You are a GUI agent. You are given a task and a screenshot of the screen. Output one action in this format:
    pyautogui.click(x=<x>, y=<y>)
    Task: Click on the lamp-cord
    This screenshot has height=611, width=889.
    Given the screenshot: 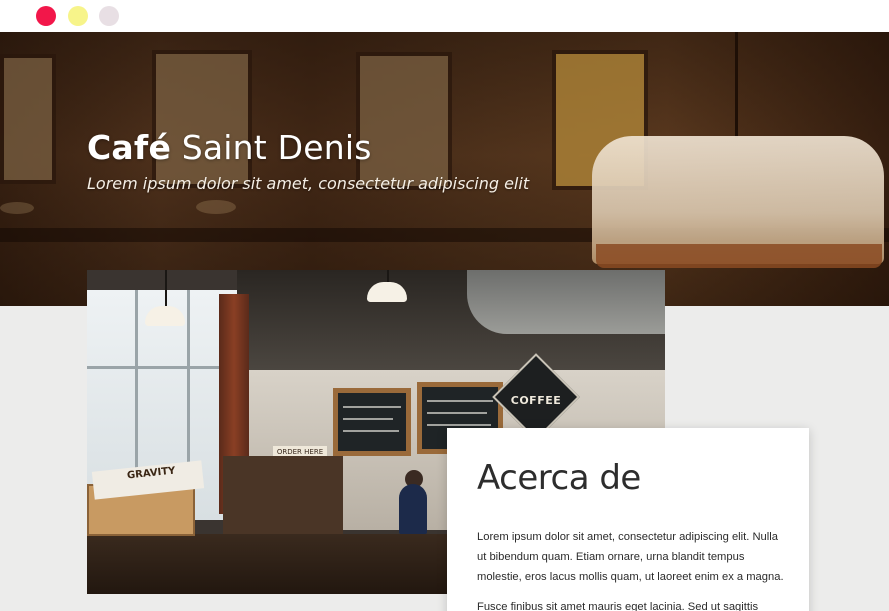 What is the action you would take?
    pyautogui.click(x=736, y=85)
    